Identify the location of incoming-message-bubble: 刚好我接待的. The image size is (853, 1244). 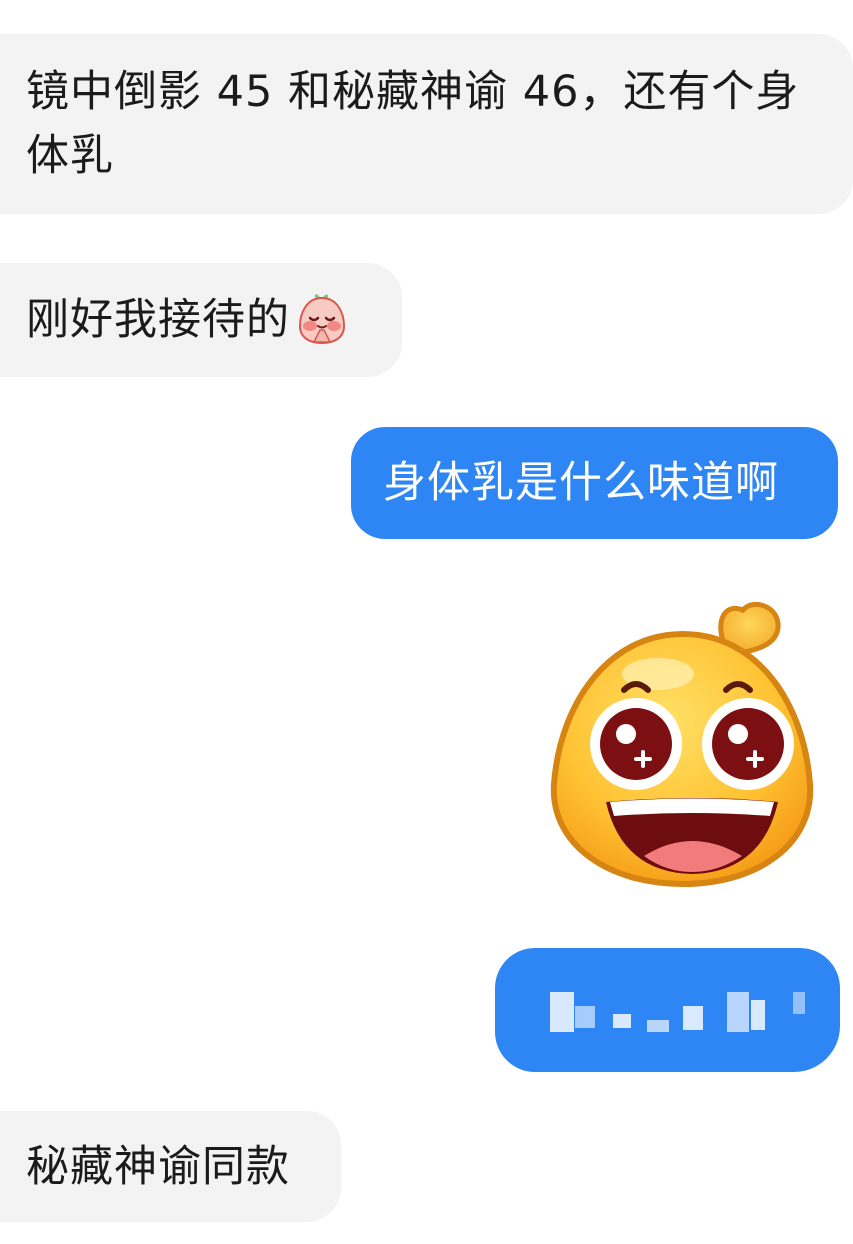
(201, 320).